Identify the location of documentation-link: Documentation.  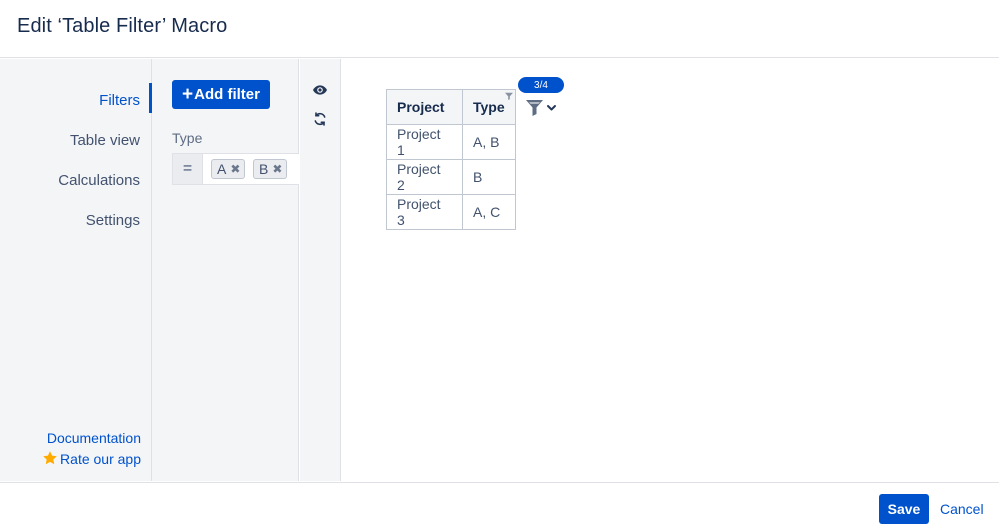
(94, 438).